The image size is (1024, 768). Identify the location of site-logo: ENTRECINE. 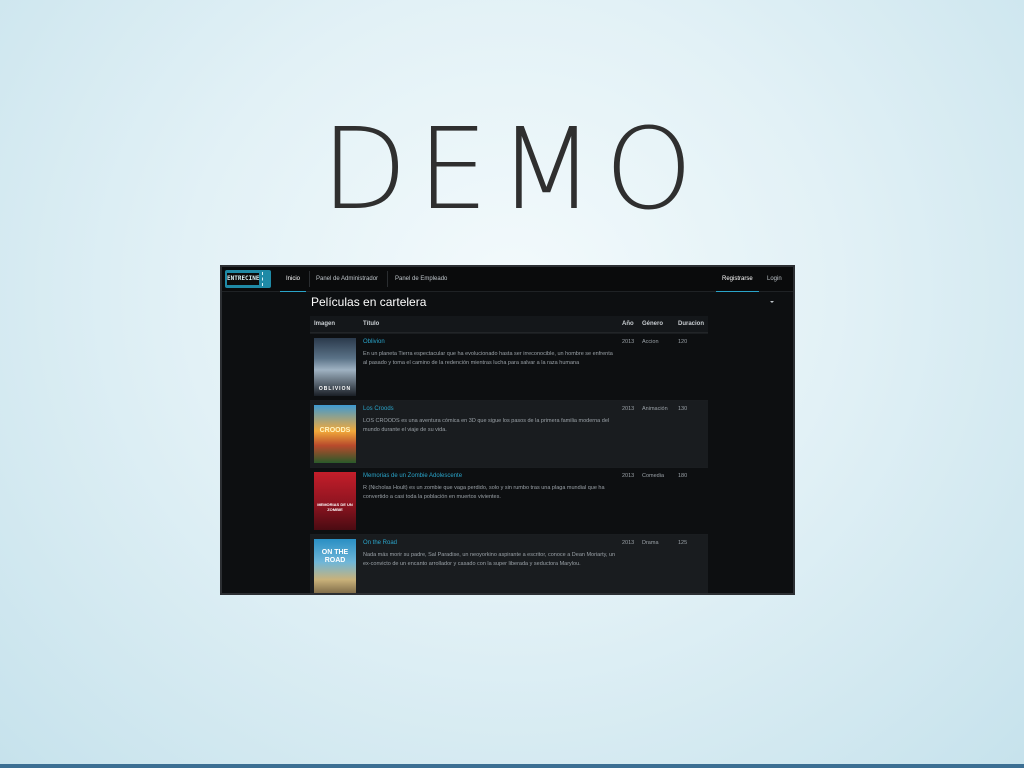
(248, 279).